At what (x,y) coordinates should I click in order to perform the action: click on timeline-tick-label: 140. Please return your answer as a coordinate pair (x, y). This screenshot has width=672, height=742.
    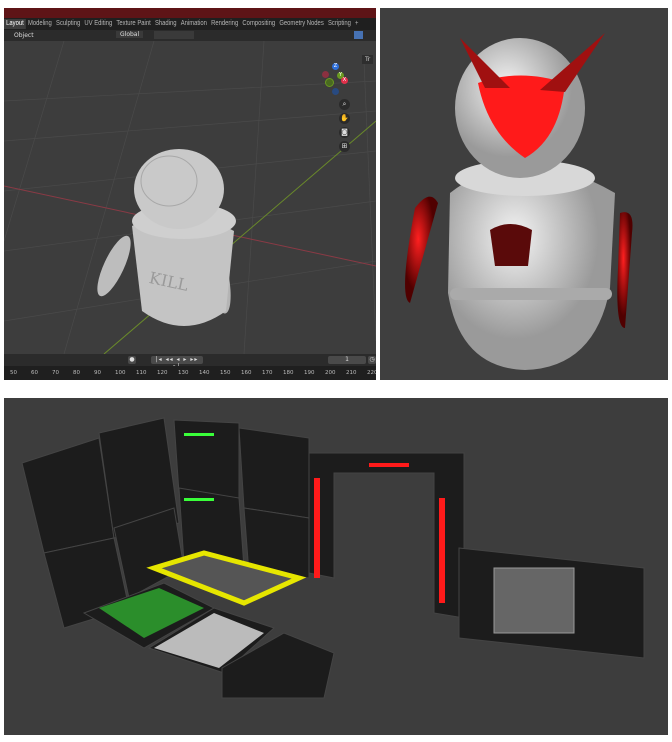
    Looking at the image, I should click on (204, 373).